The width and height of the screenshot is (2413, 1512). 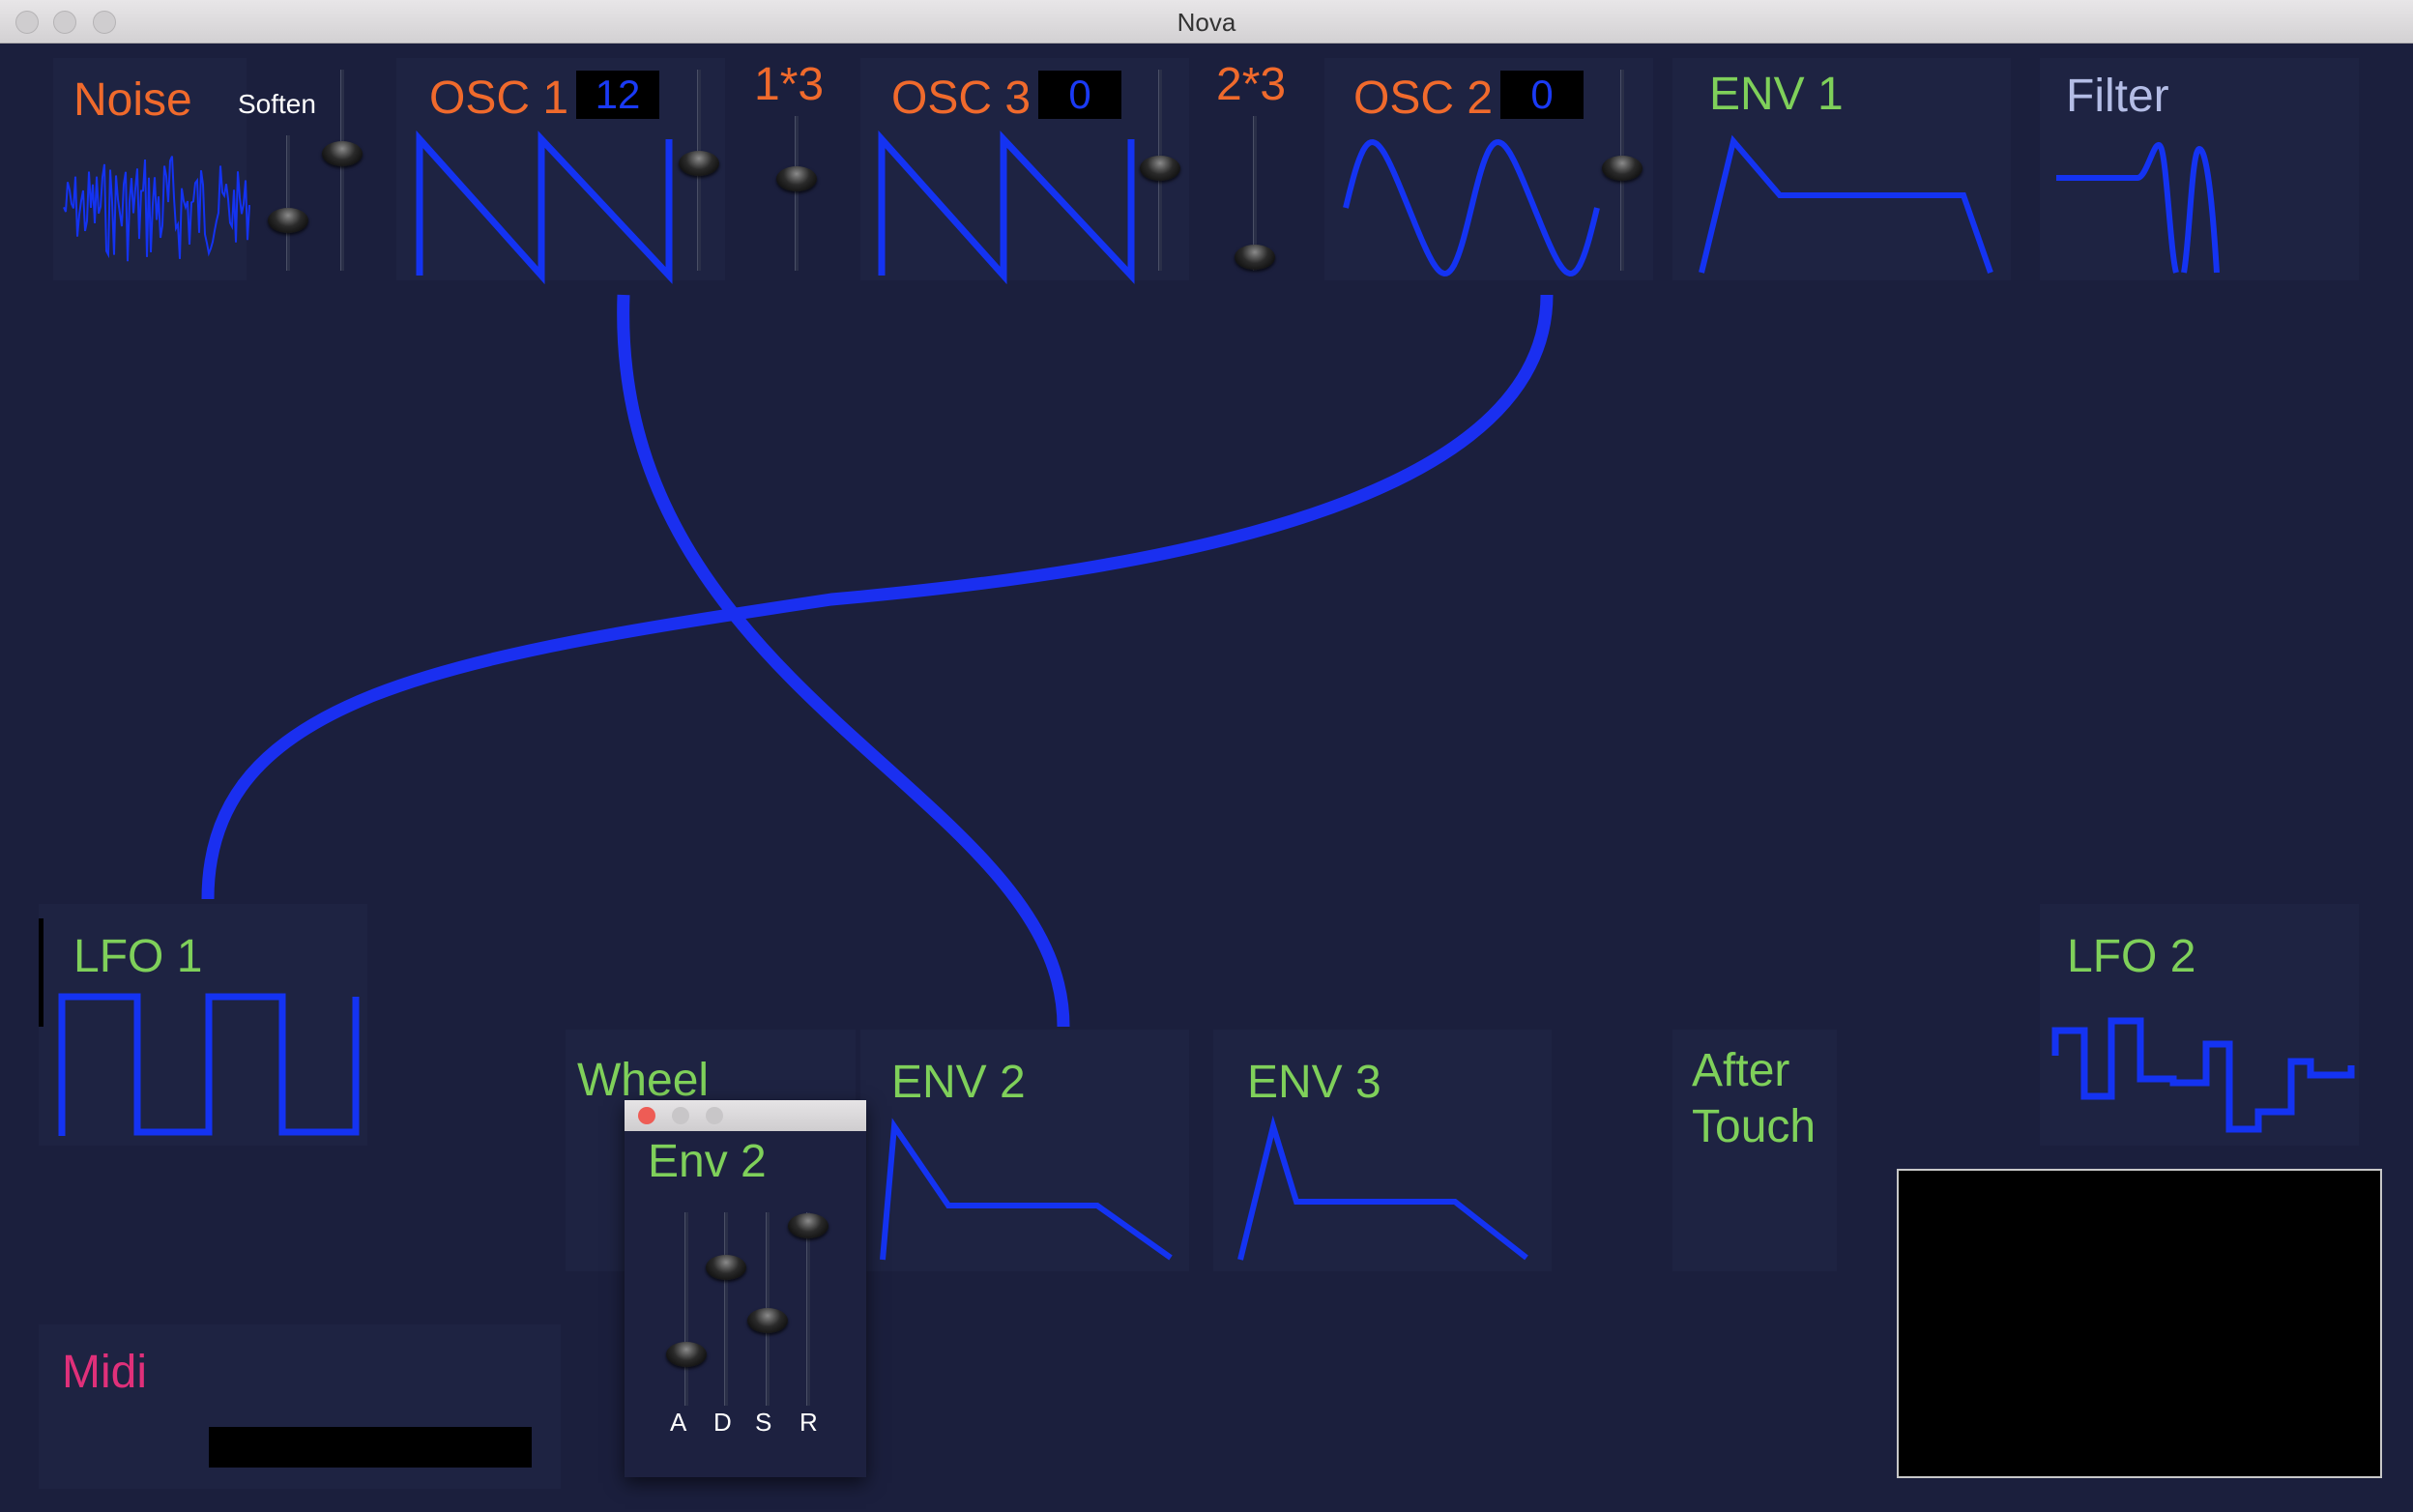 I want to click on lfo2-sample-hold-waveform, so click(x=2204, y=1078).